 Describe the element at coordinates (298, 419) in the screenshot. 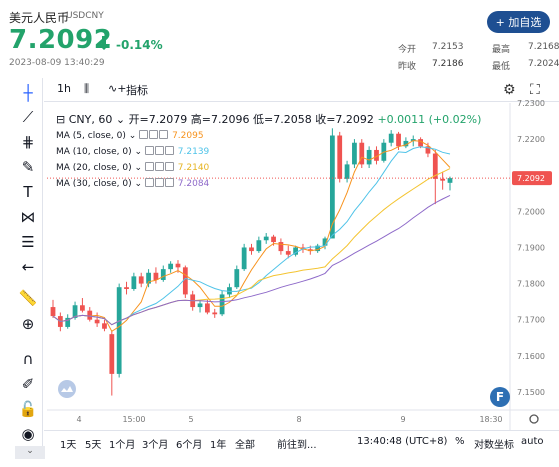

I see `x-tick-label: 8` at that location.